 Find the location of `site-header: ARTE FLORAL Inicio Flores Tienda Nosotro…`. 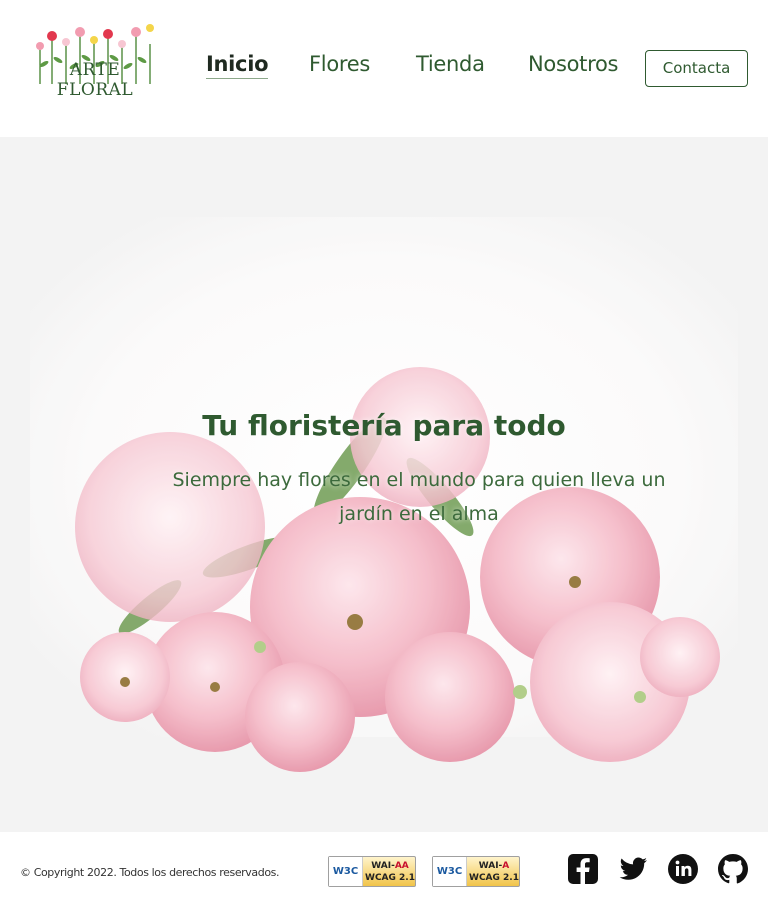

site-header: ARTE FLORAL Inicio Flores Tienda Nosotro… is located at coordinates (384, 68).